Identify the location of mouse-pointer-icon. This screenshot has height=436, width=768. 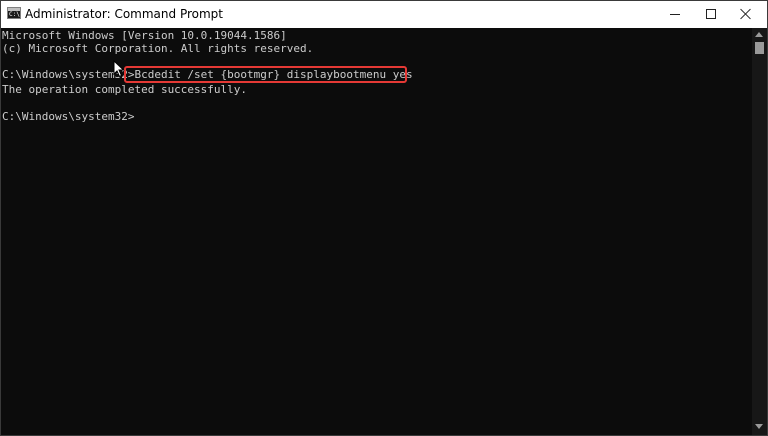
(119, 68).